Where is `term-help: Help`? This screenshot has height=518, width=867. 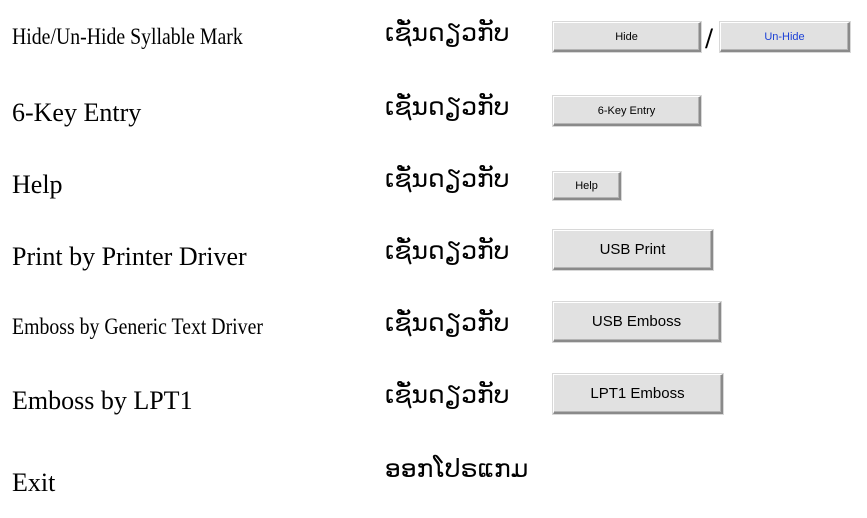 term-help: Help is located at coordinates (37, 184).